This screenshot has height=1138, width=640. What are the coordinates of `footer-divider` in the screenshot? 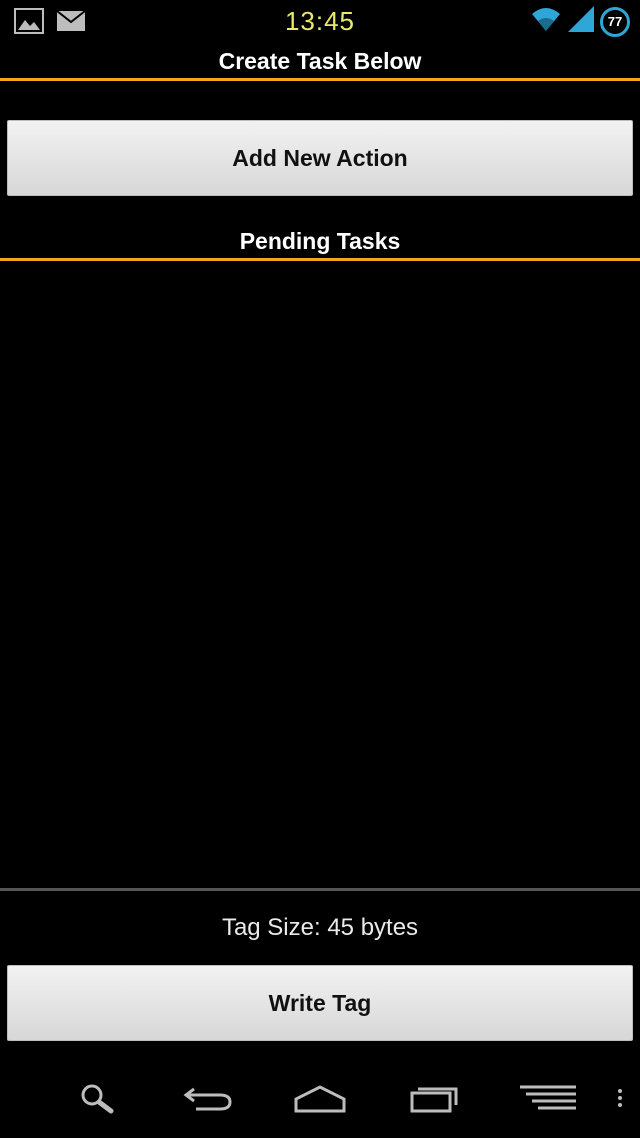 It's located at (320, 889).